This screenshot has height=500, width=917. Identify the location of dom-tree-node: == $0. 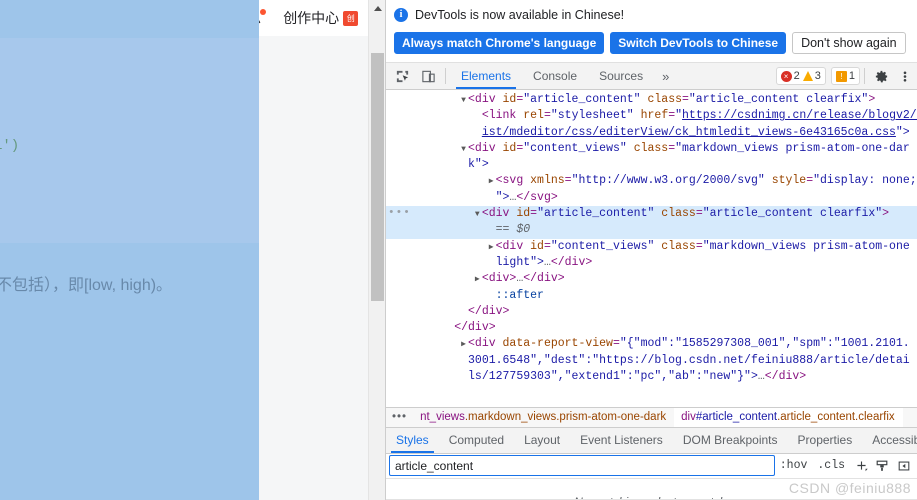
(651, 230).